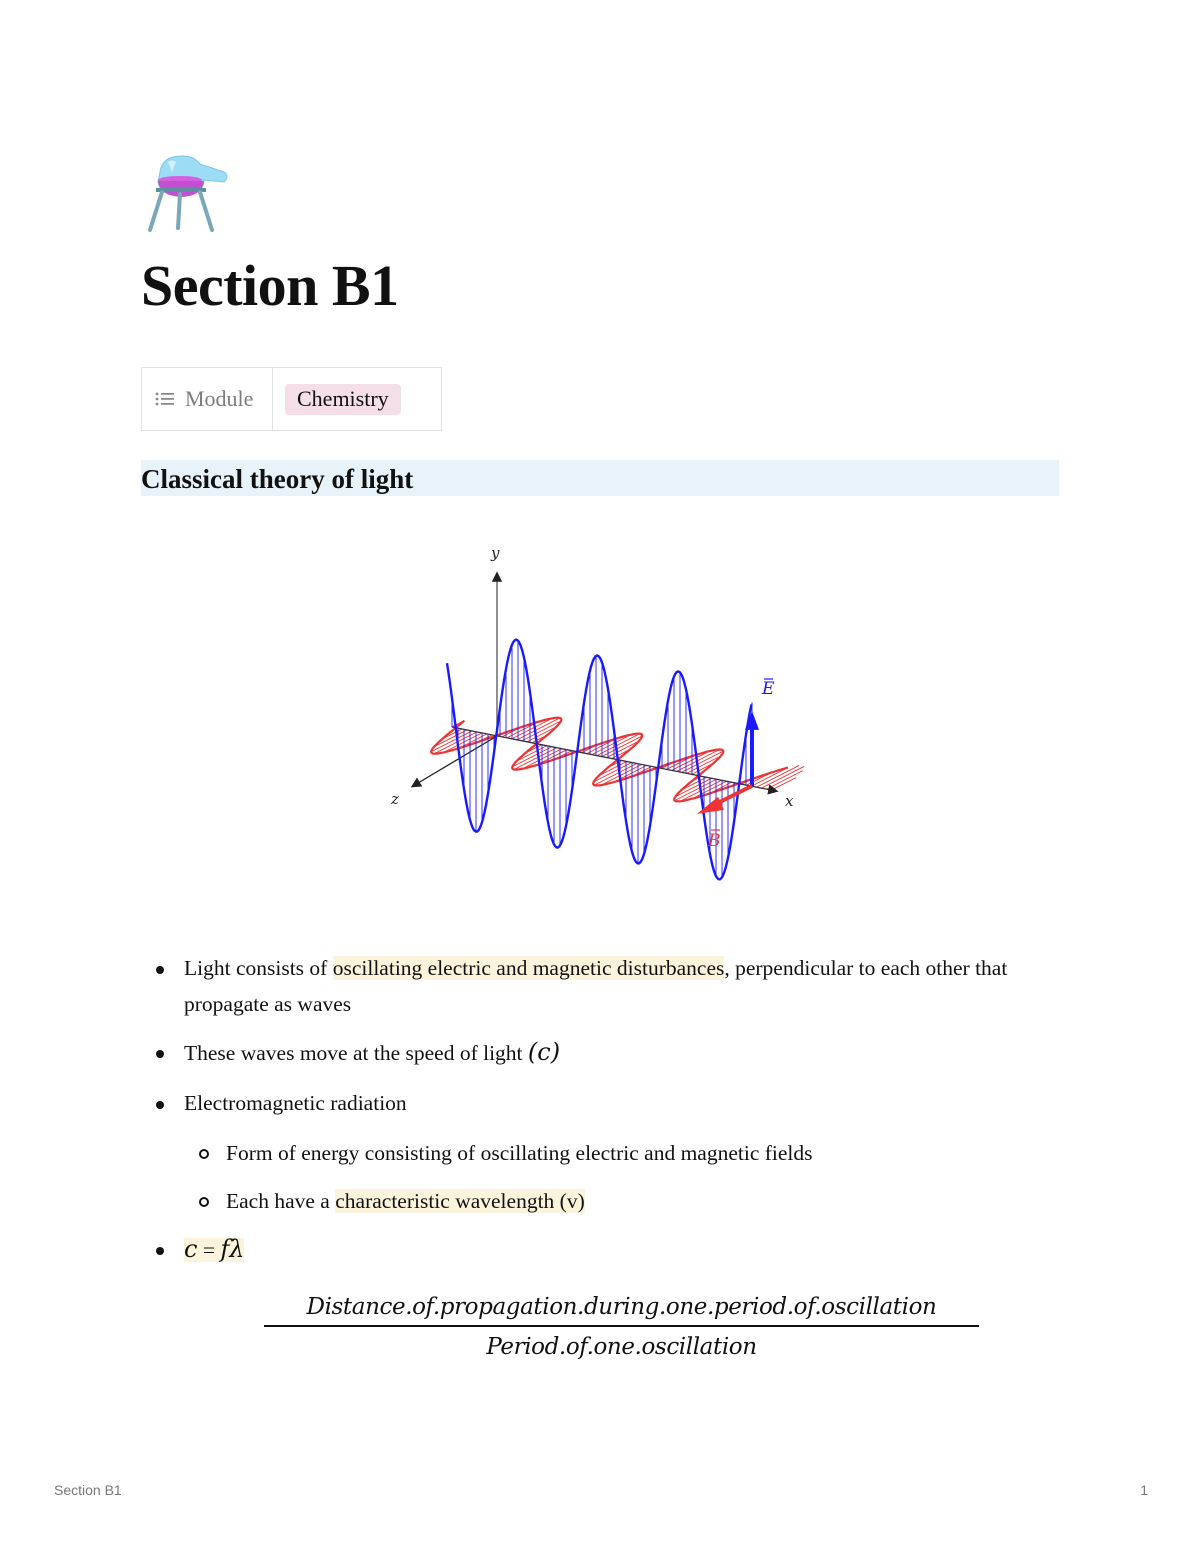 Image resolution: width=1200 pixels, height=1553 pixels. I want to click on highlighted-text: characteristic wavelength (v), so click(460, 1201).